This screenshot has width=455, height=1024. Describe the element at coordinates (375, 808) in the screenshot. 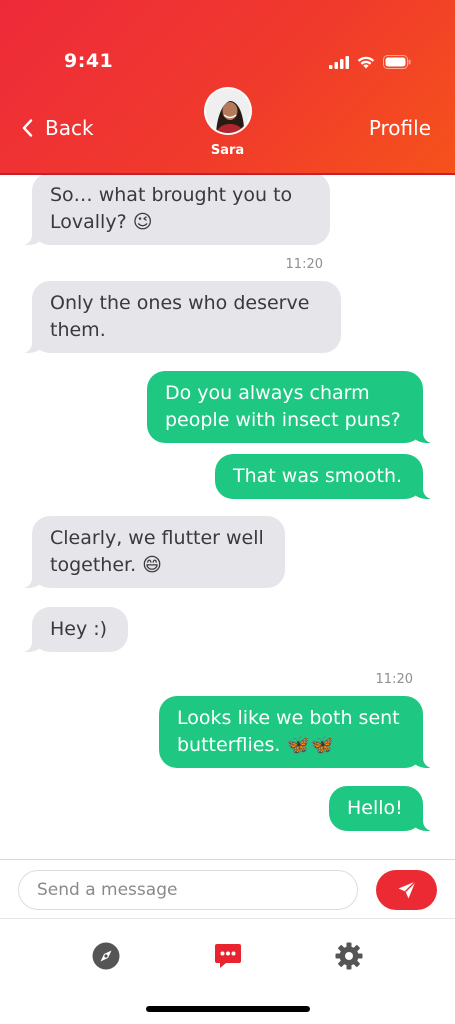

I see `message-text: Hello!` at that location.